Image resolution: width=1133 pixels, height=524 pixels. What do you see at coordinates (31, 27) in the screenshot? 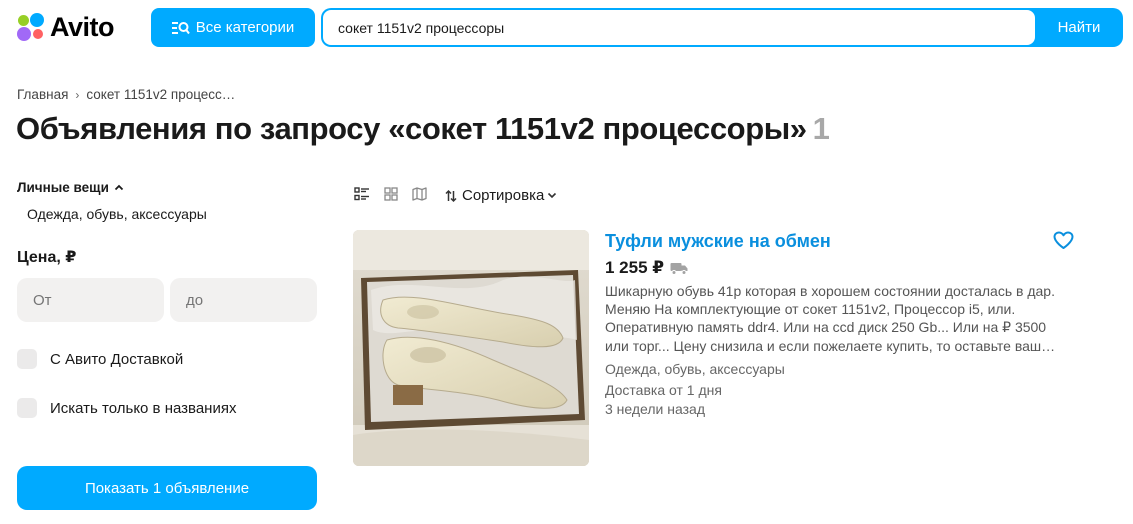
I see `logo-dots-icon` at bounding box center [31, 27].